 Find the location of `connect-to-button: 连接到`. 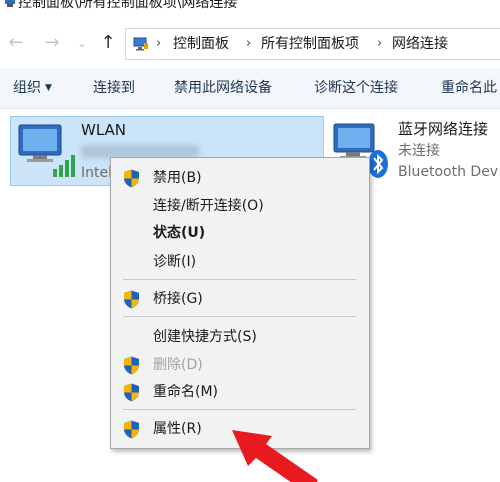

connect-to-button: 连接到 is located at coordinates (114, 88).